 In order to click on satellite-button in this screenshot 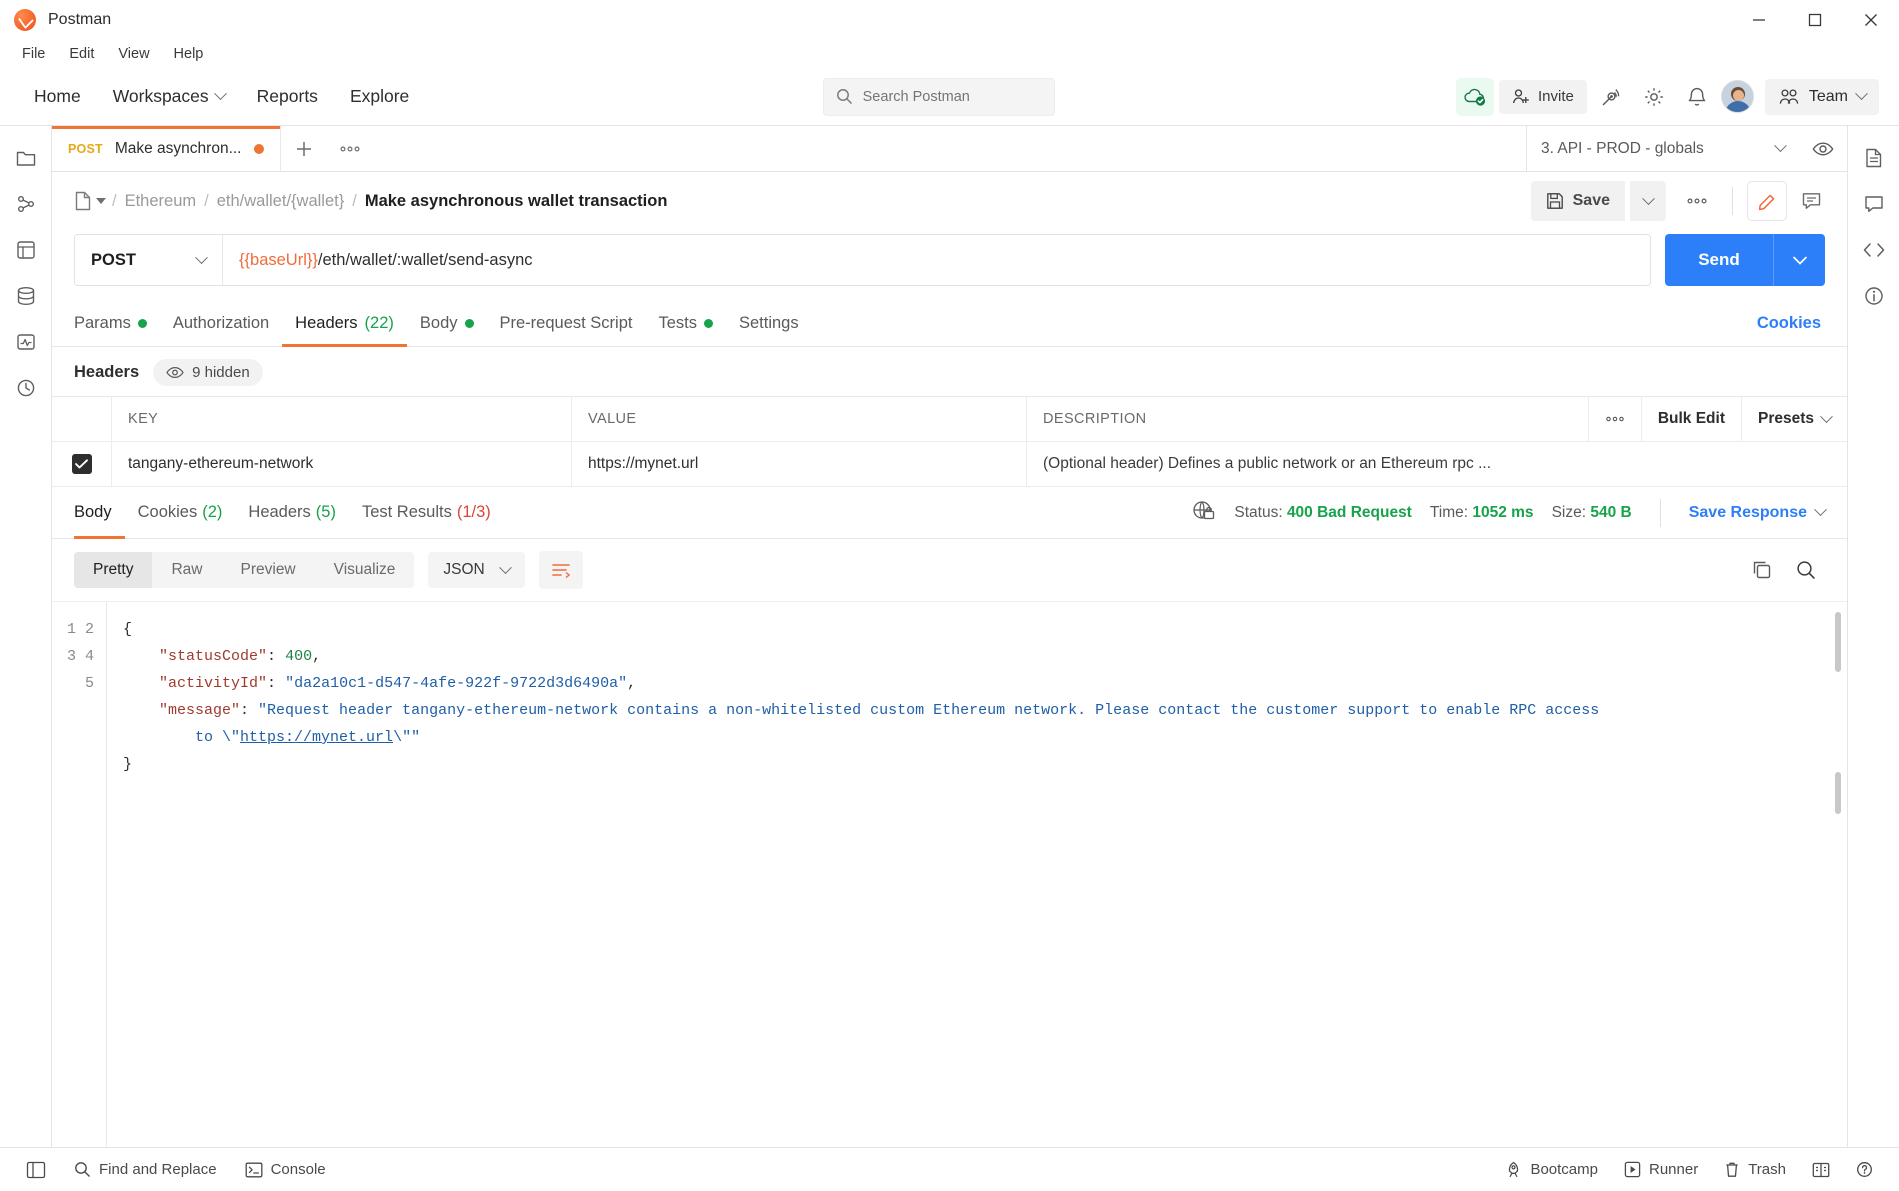, I will do `click(1611, 97)`.